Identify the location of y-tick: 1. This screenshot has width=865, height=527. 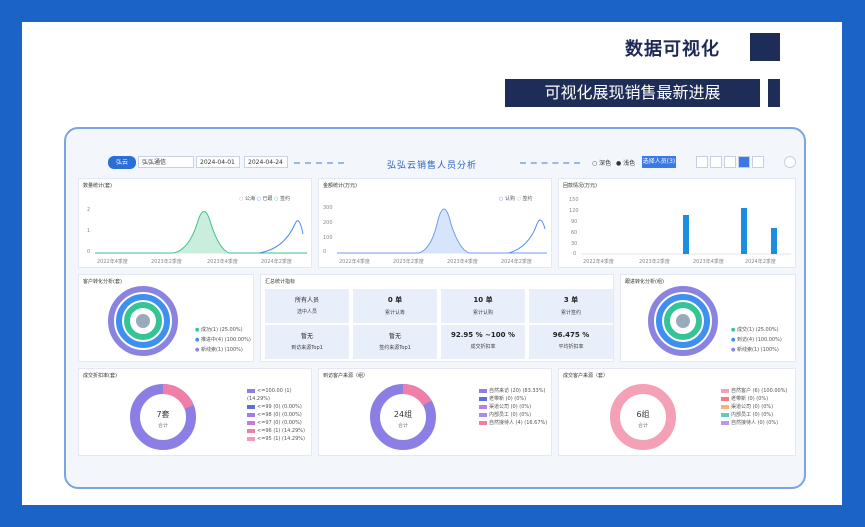
(88, 231).